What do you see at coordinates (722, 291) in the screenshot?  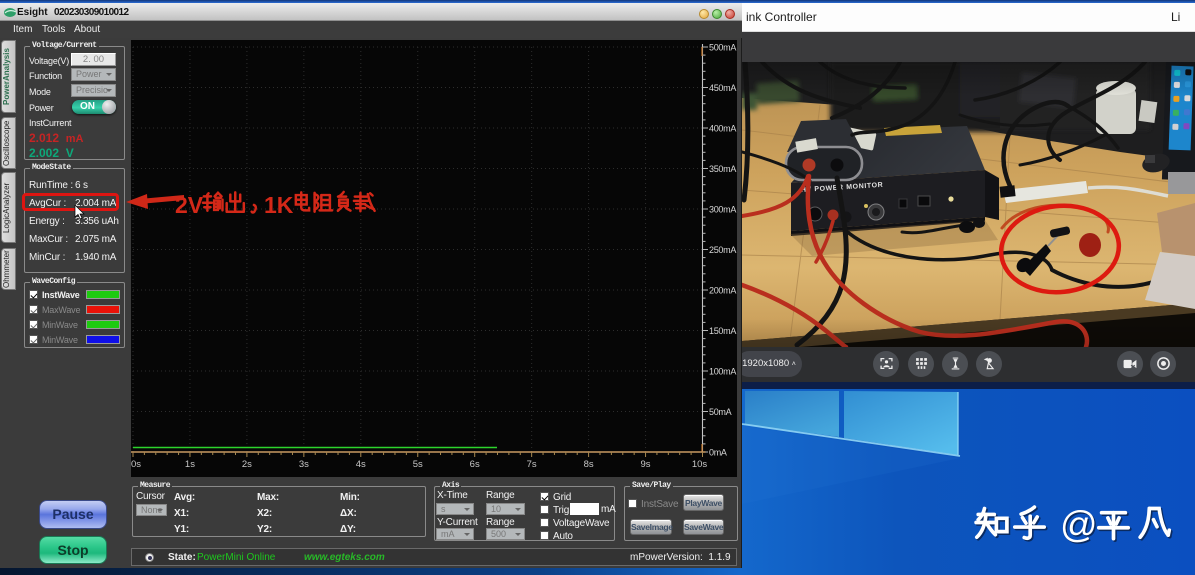 I see `svg-text: 200mA` at bounding box center [722, 291].